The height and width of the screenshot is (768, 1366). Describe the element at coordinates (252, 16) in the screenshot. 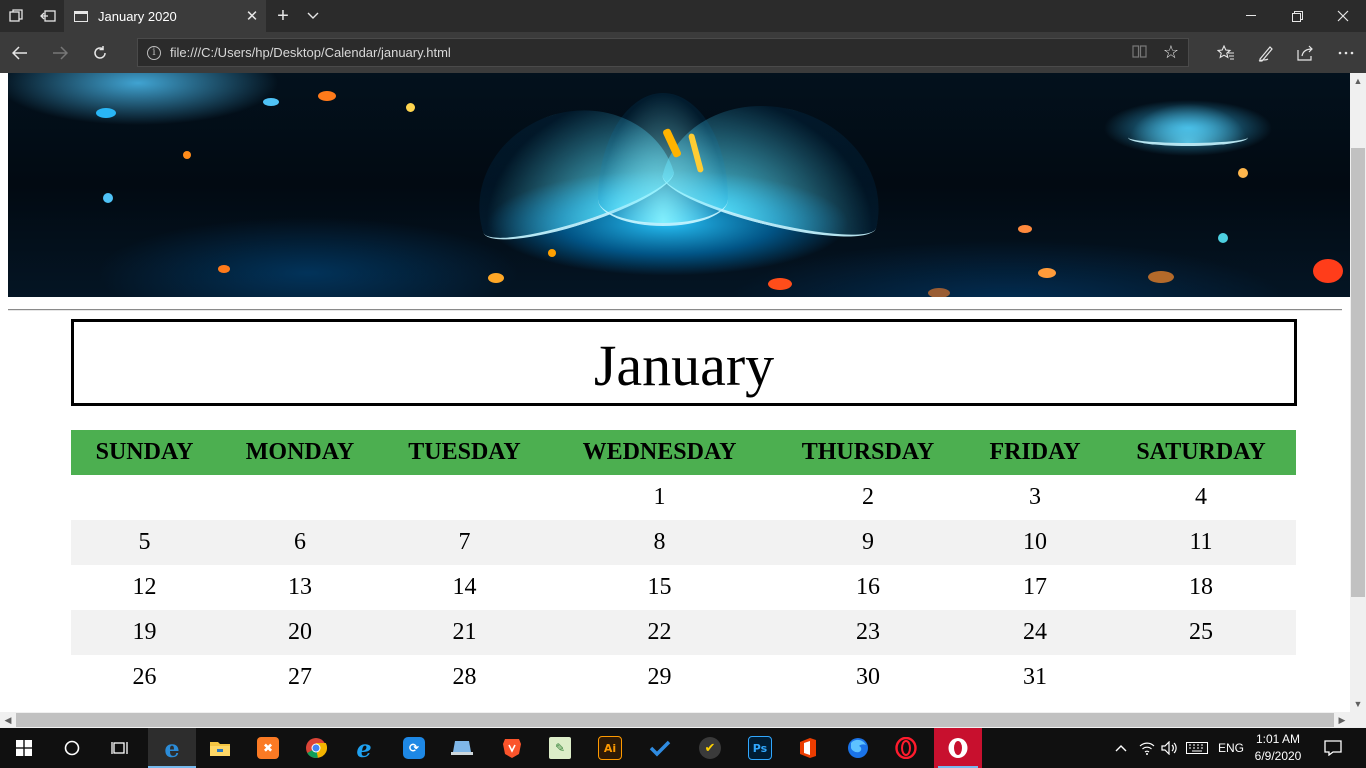

I see `close-tab-icon: ✕` at that location.